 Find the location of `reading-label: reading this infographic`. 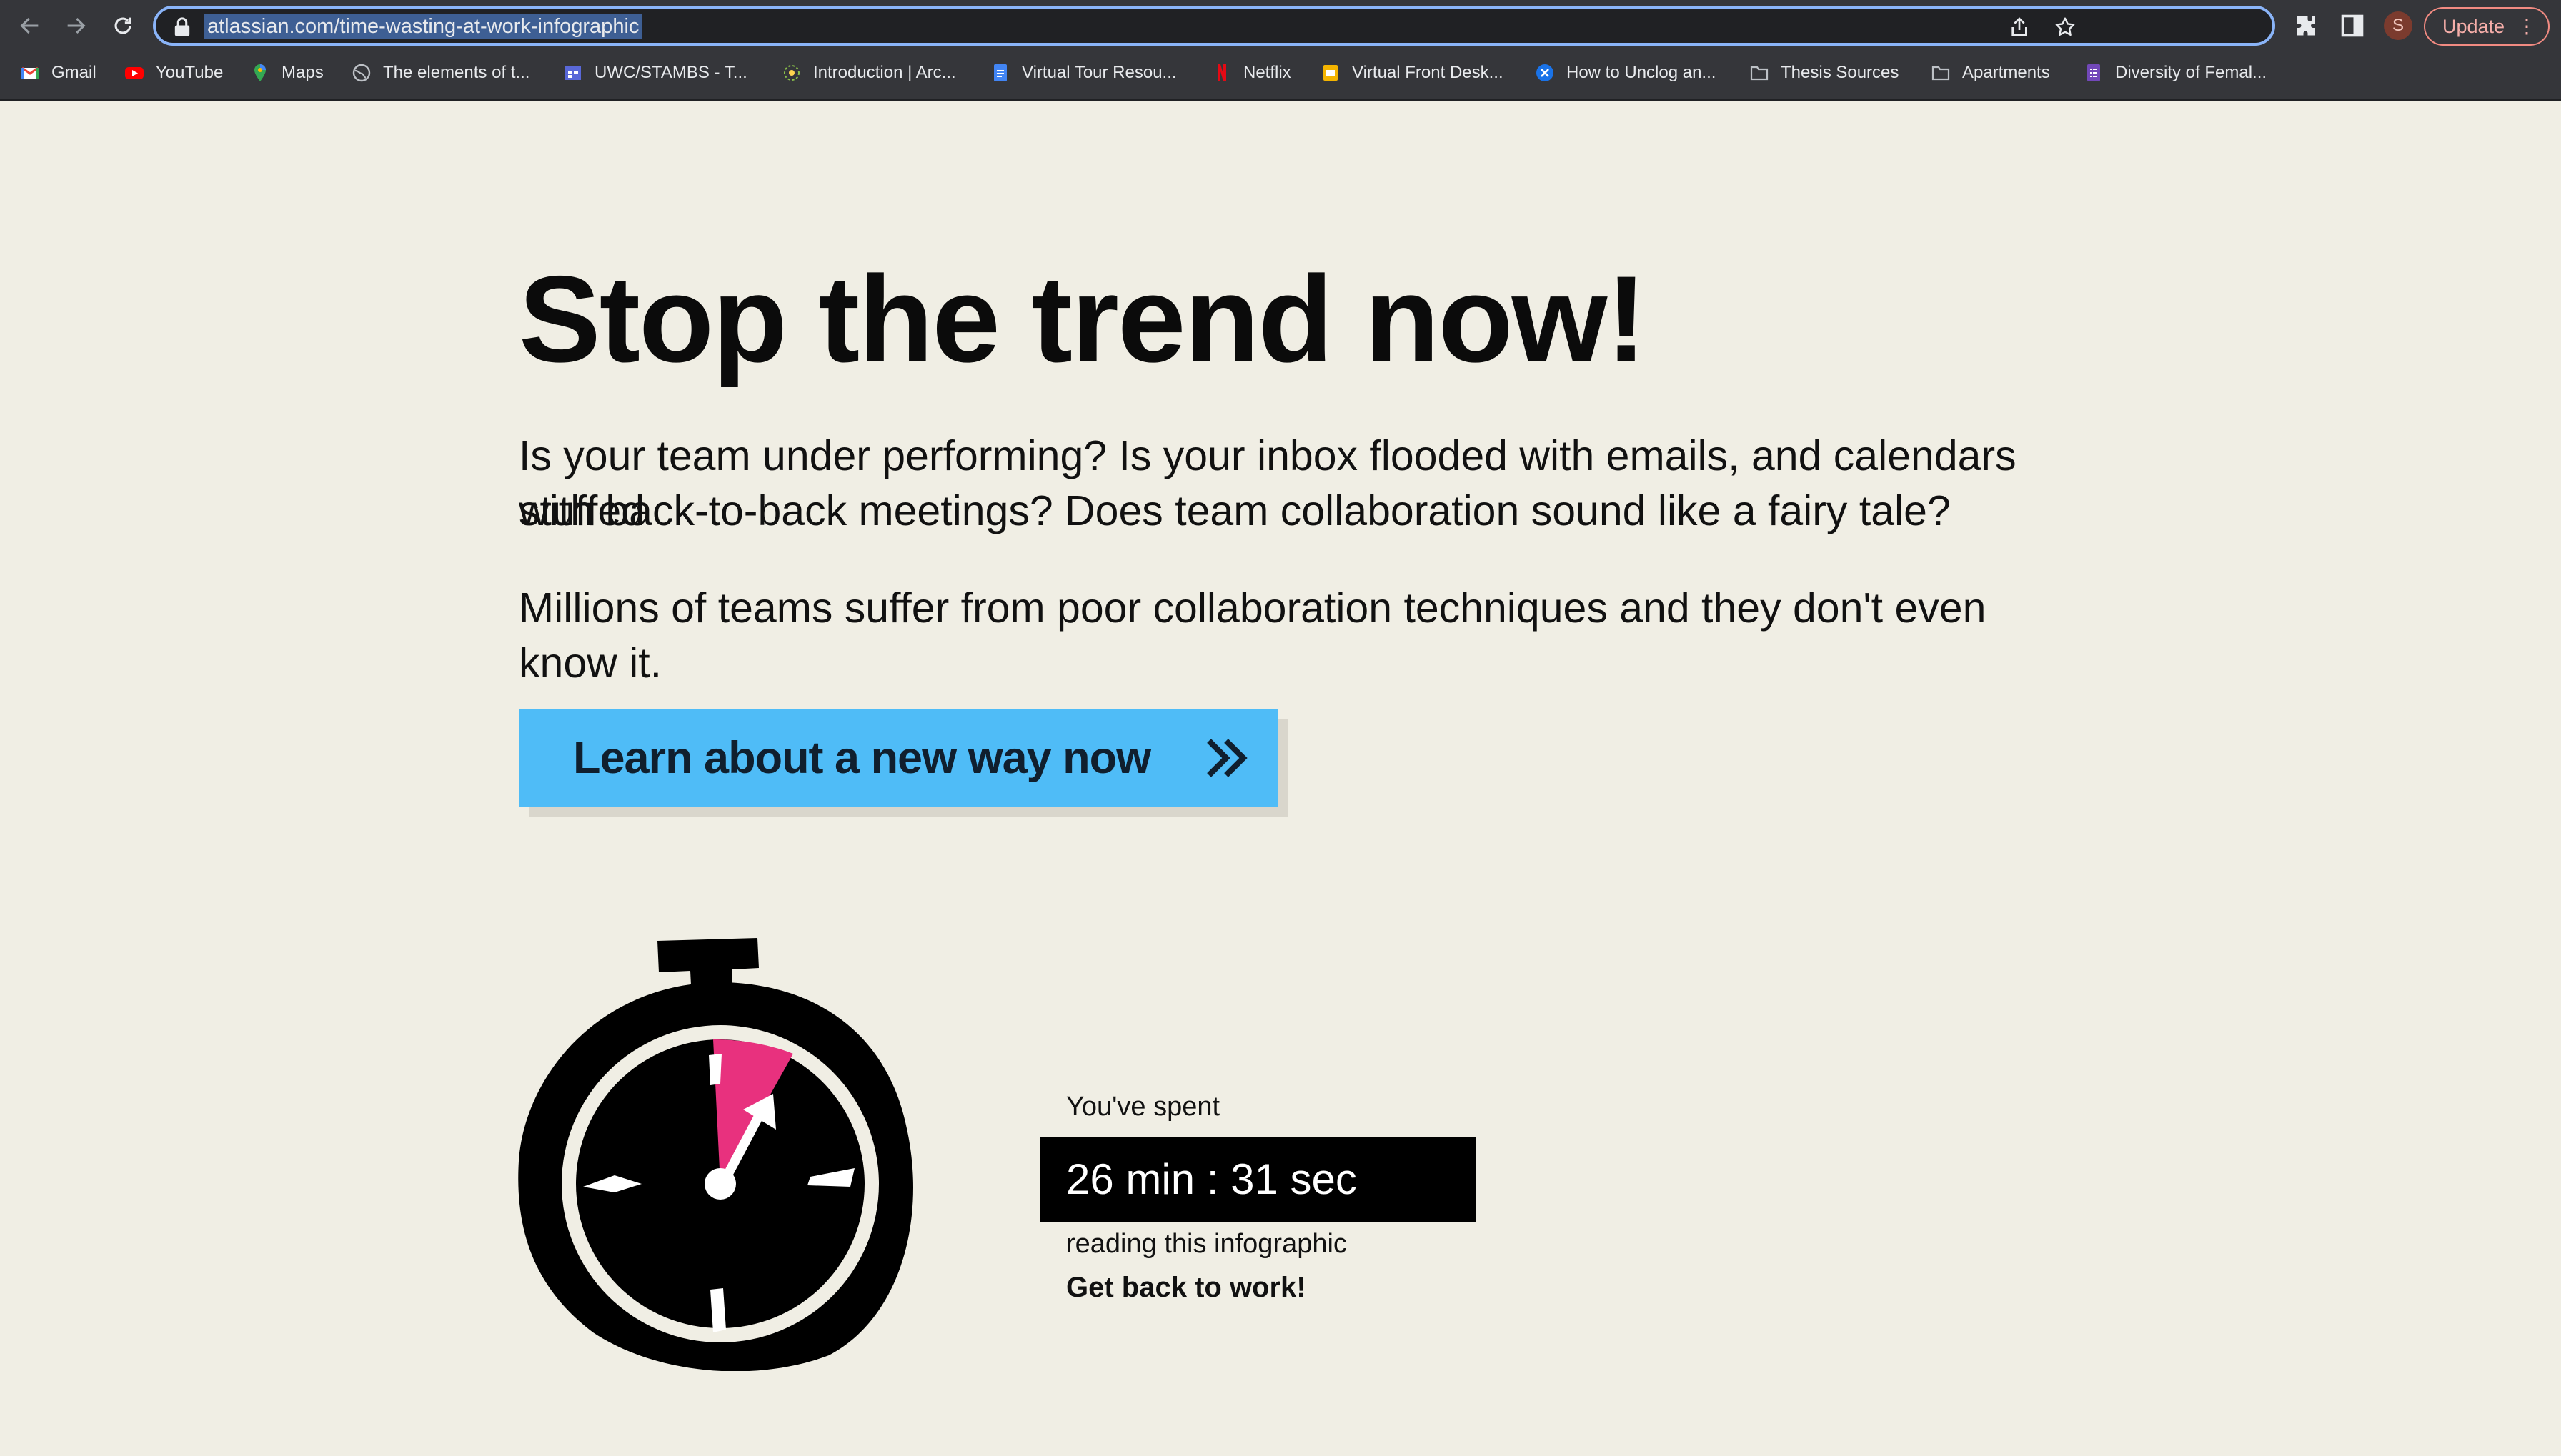

reading-label: reading this infographic is located at coordinates (1206, 1244).